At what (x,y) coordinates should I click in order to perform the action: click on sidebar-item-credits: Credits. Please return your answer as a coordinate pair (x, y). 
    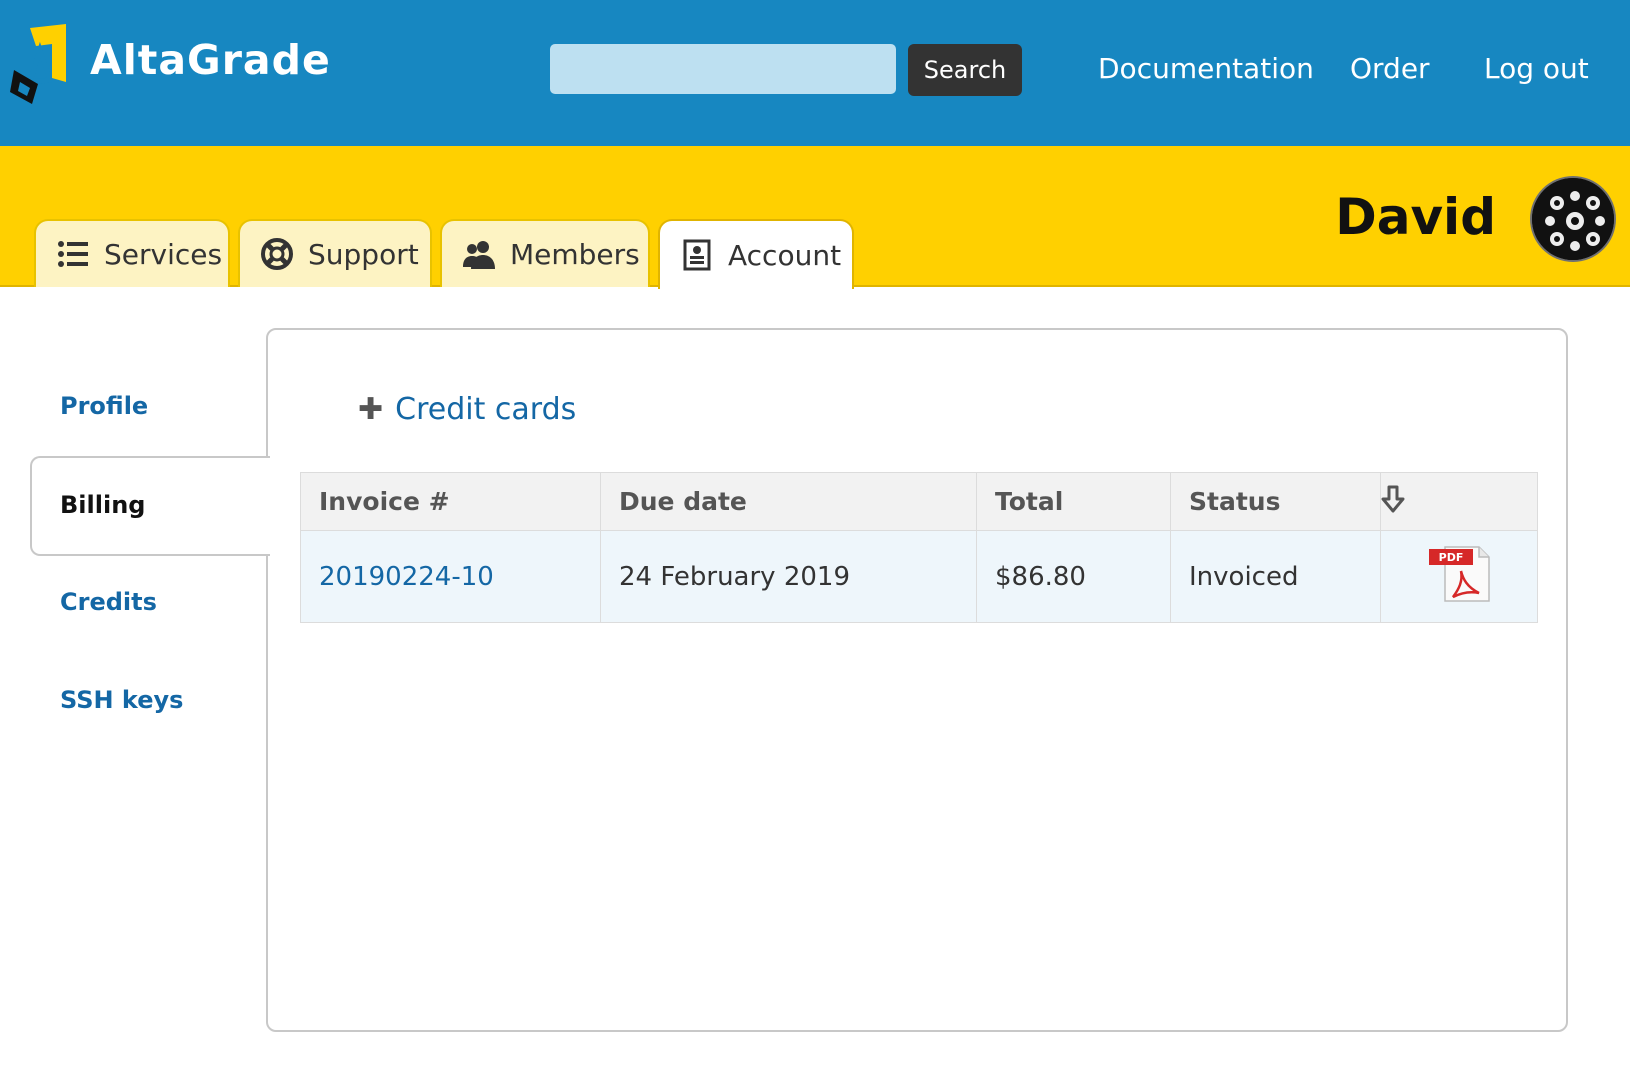
    Looking at the image, I should click on (108, 602).